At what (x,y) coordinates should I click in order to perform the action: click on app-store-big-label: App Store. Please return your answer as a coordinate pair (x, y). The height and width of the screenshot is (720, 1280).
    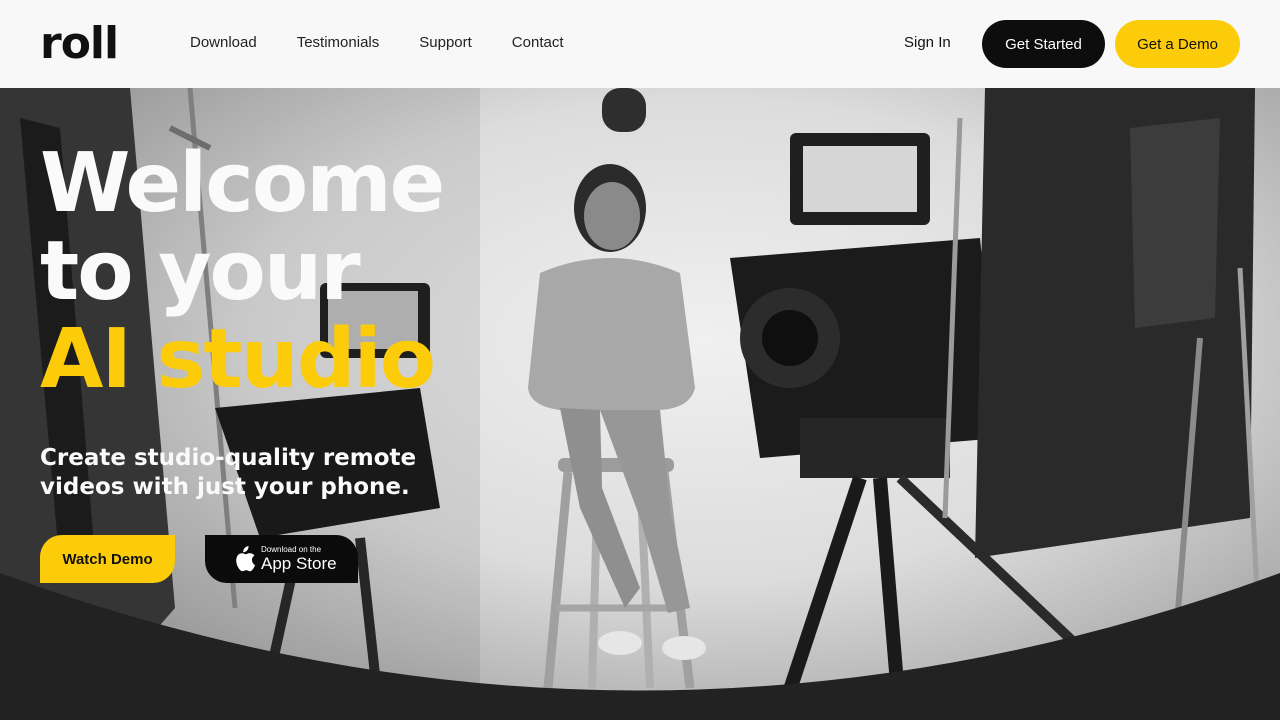
    Looking at the image, I should click on (299, 563).